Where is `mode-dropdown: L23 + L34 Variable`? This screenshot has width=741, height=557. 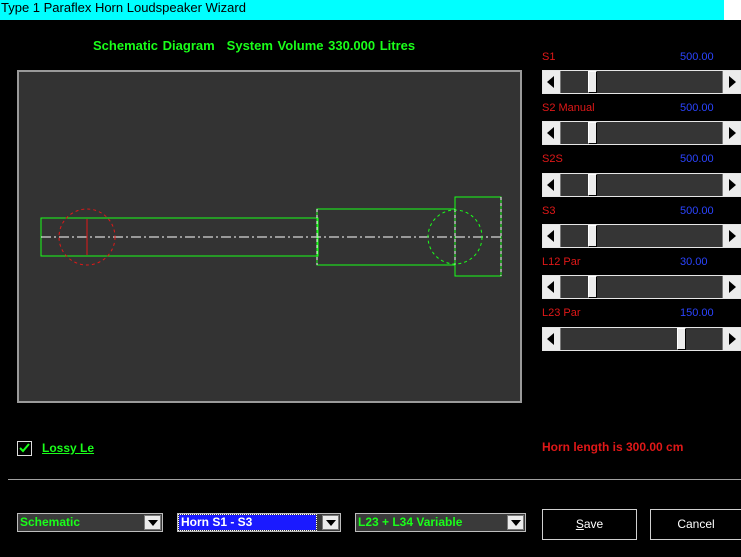
mode-dropdown: L23 + L34 Variable is located at coordinates (440, 522).